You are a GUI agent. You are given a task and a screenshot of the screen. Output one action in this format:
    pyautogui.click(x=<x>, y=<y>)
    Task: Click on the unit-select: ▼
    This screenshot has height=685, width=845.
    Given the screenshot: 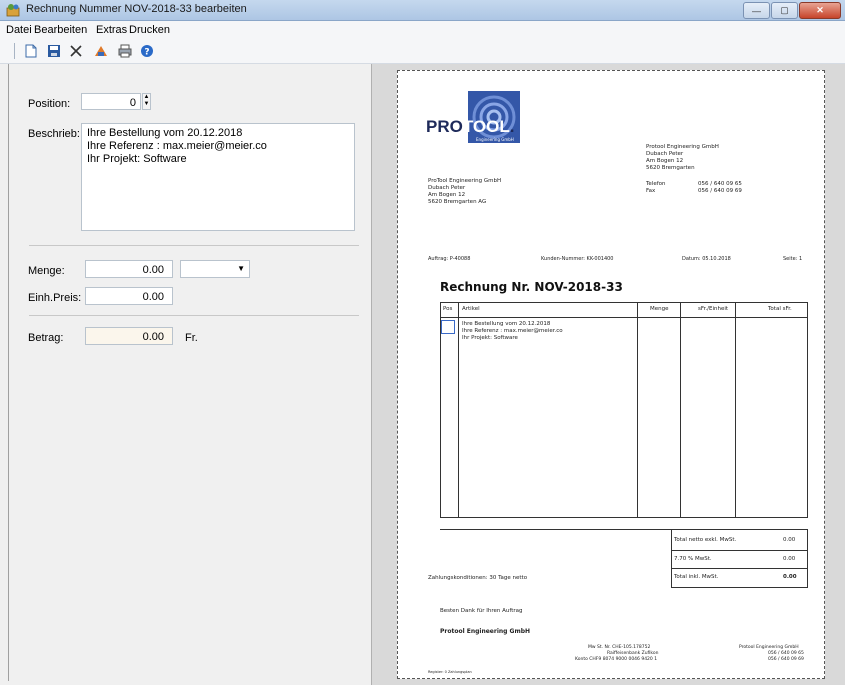 What is the action you would take?
    pyautogui.click(x=215, y=269)
    